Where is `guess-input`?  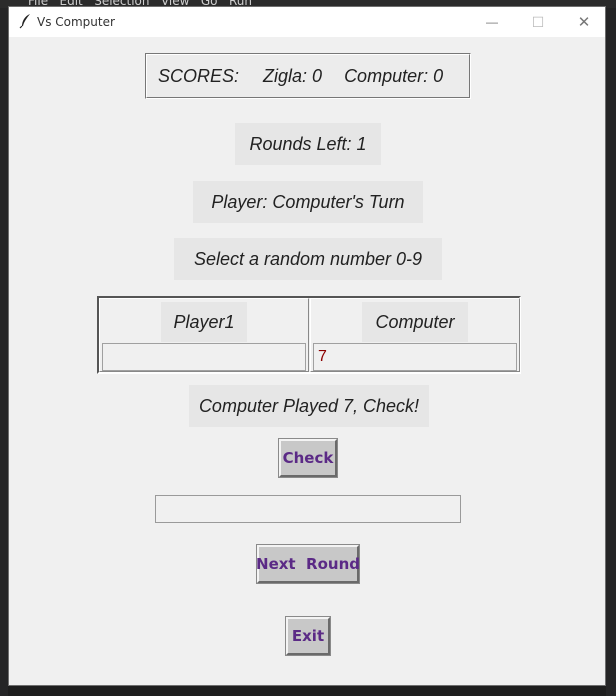
guess-input is located at coordinates (308, 509).